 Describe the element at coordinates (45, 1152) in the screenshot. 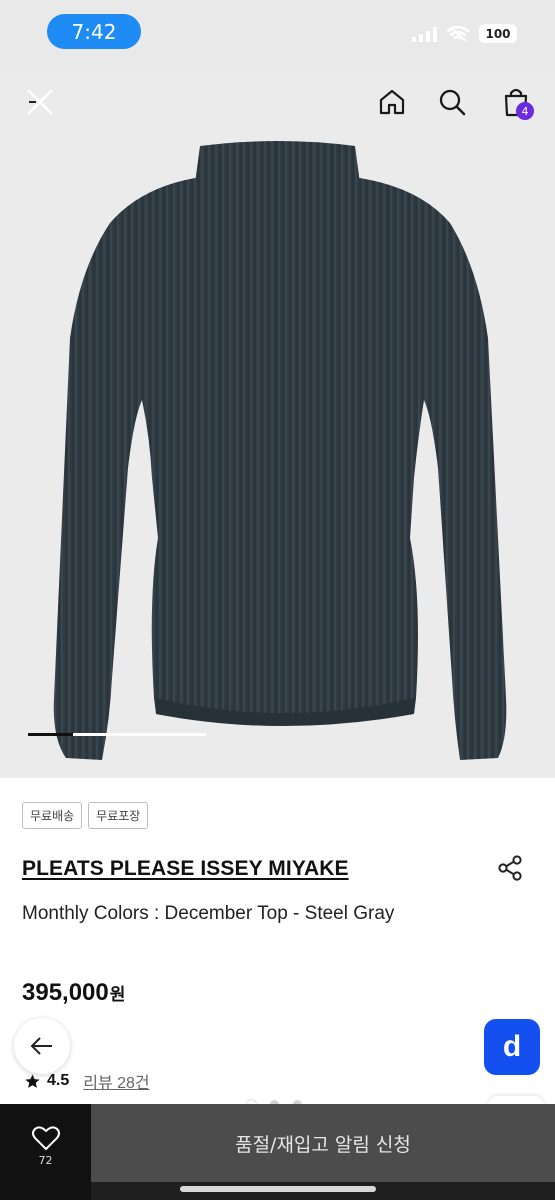

I see `like-button: 72` at that location.